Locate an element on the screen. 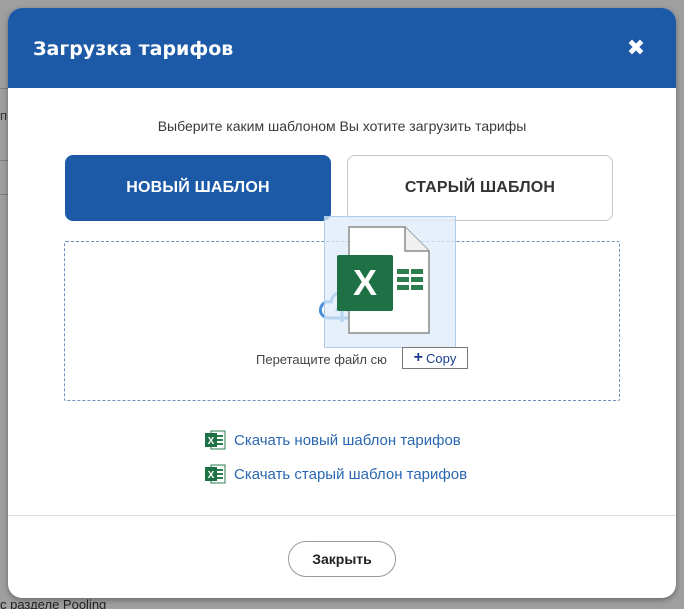 This screenshot has width=684, height=609. download-old-template-link: X Скачать старый шаблон тарифов is located at coordinates (335, 474).